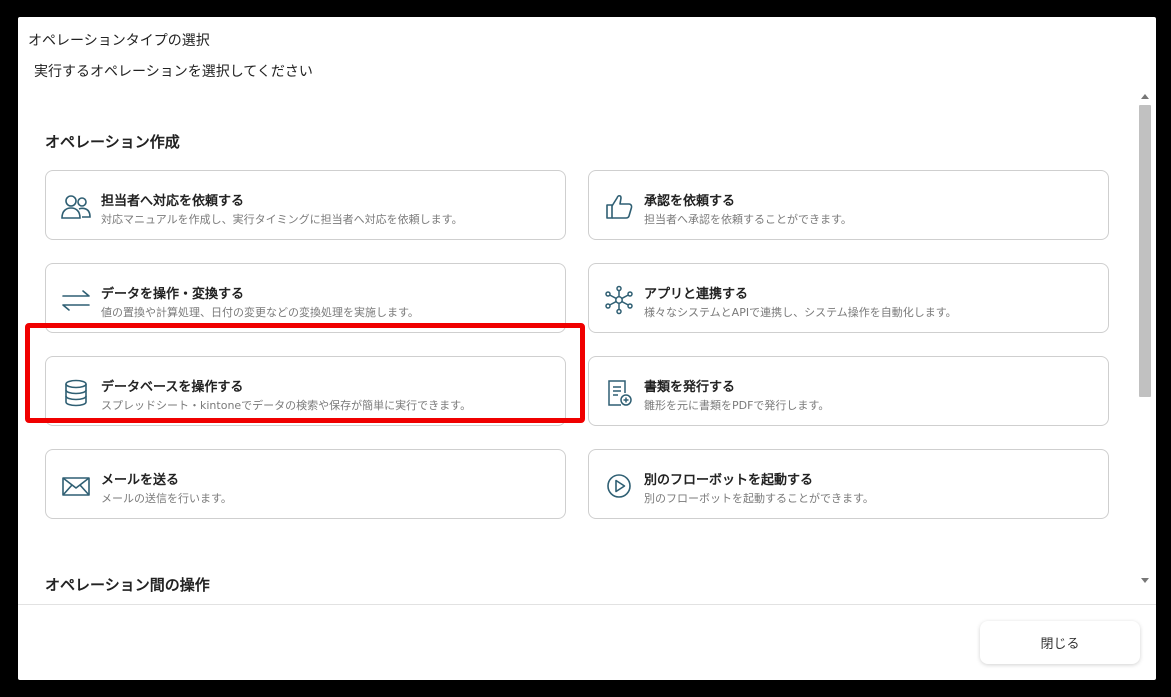  What do you see at coordinates (848, 391) in the screenshot?
I see `card-issue-document: 書類を発行する 雛形を元に書類をPDFで発行します。` at bounding box center [848, 391].